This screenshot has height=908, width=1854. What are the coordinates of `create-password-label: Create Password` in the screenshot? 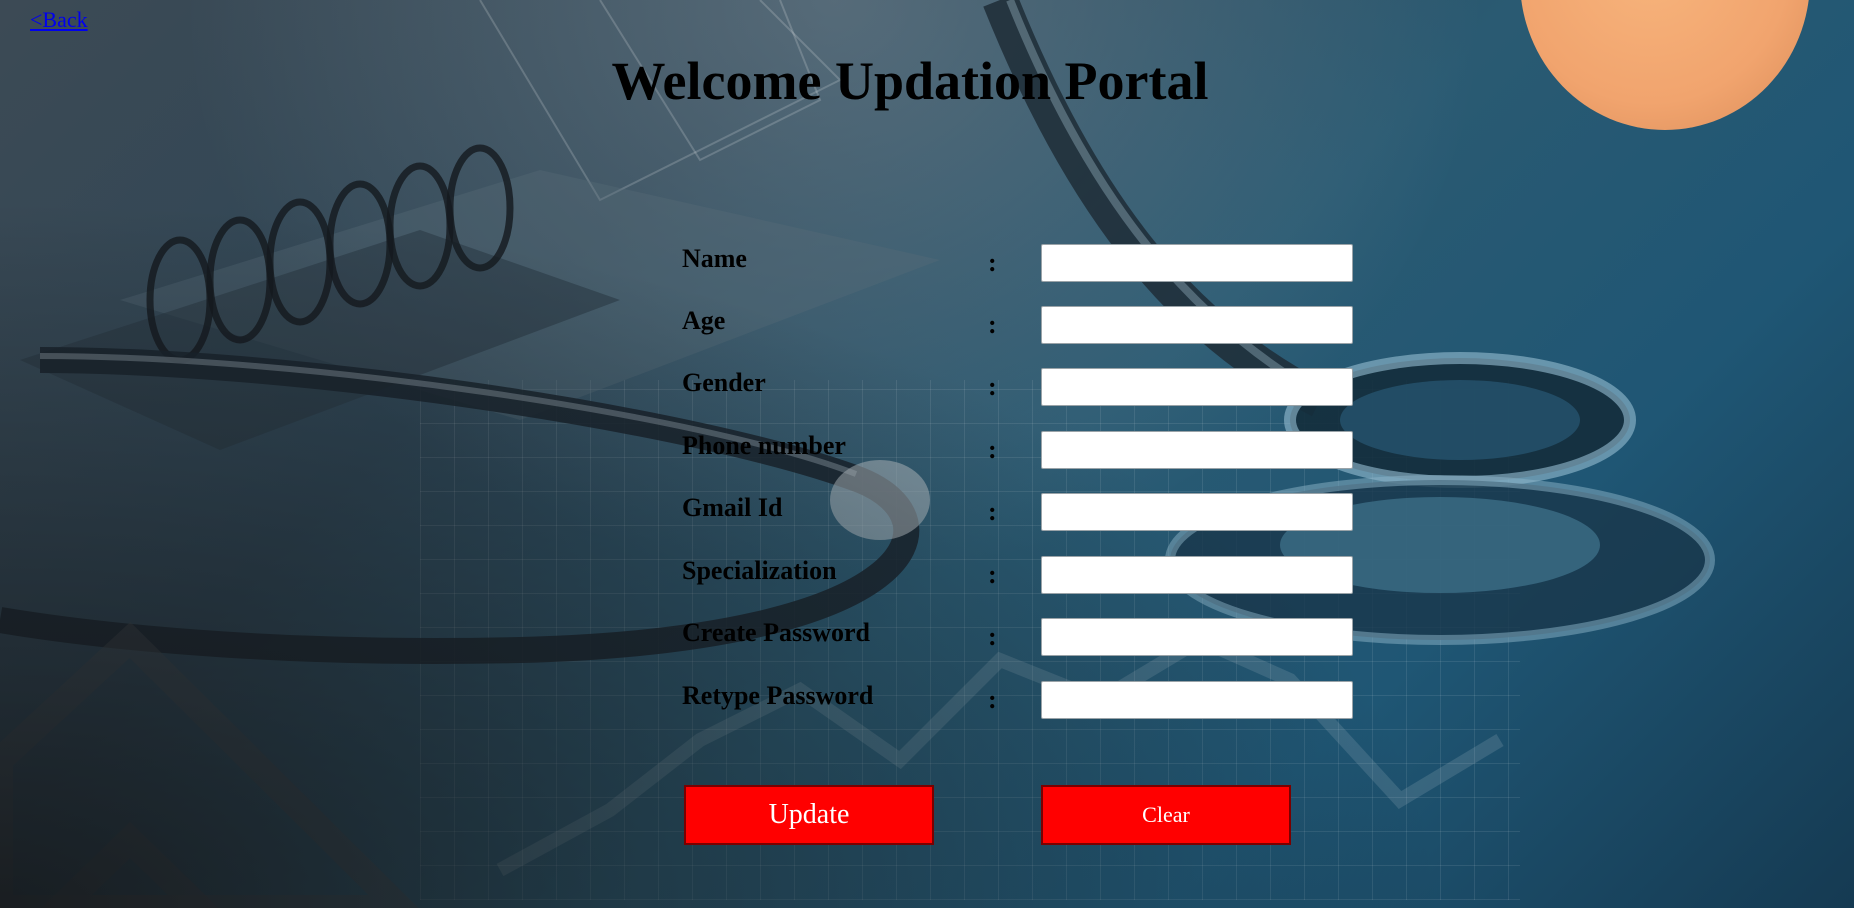 It's located at (776, 632).